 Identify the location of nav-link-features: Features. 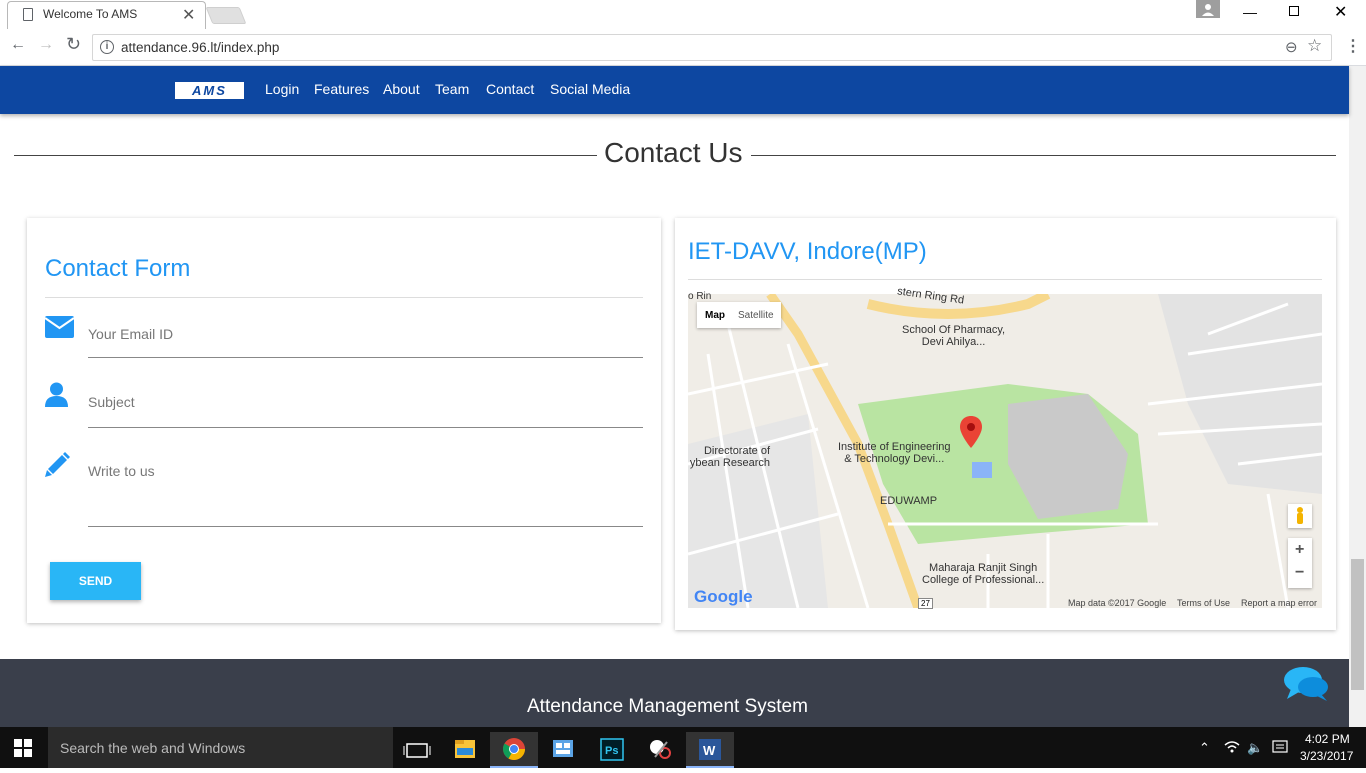
(341, 89).